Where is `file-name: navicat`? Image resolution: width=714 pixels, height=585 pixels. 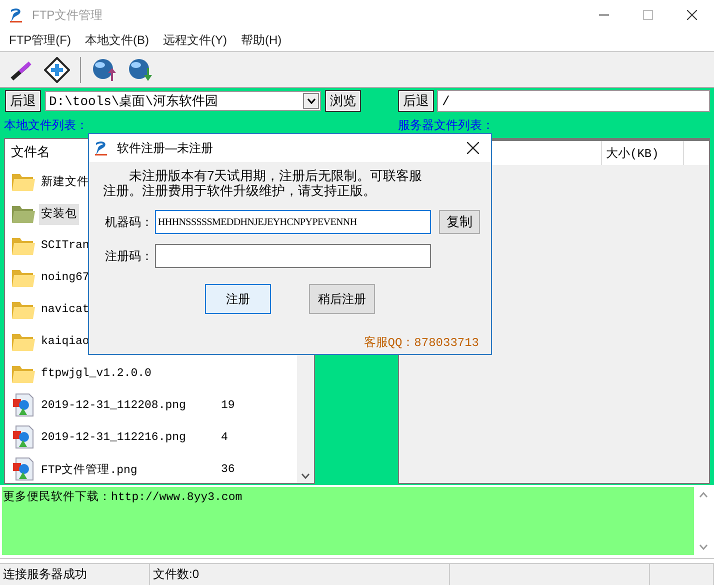
file-name: navicat is located at coordinates (65, 309).